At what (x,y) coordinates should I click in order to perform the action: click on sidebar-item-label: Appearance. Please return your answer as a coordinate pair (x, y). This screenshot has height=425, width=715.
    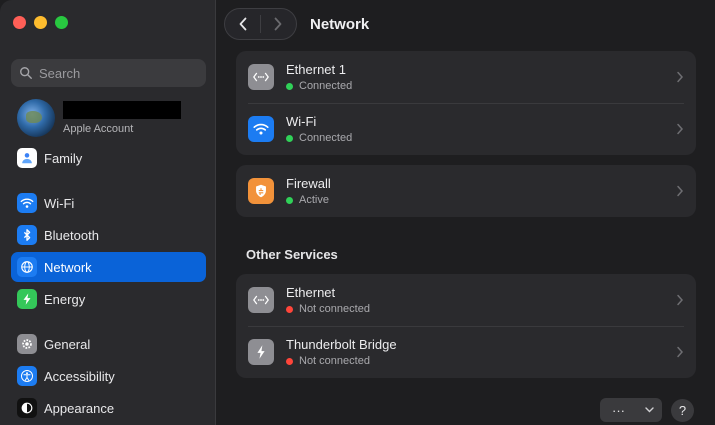
    Looking at the image, I should click on (79, 408).